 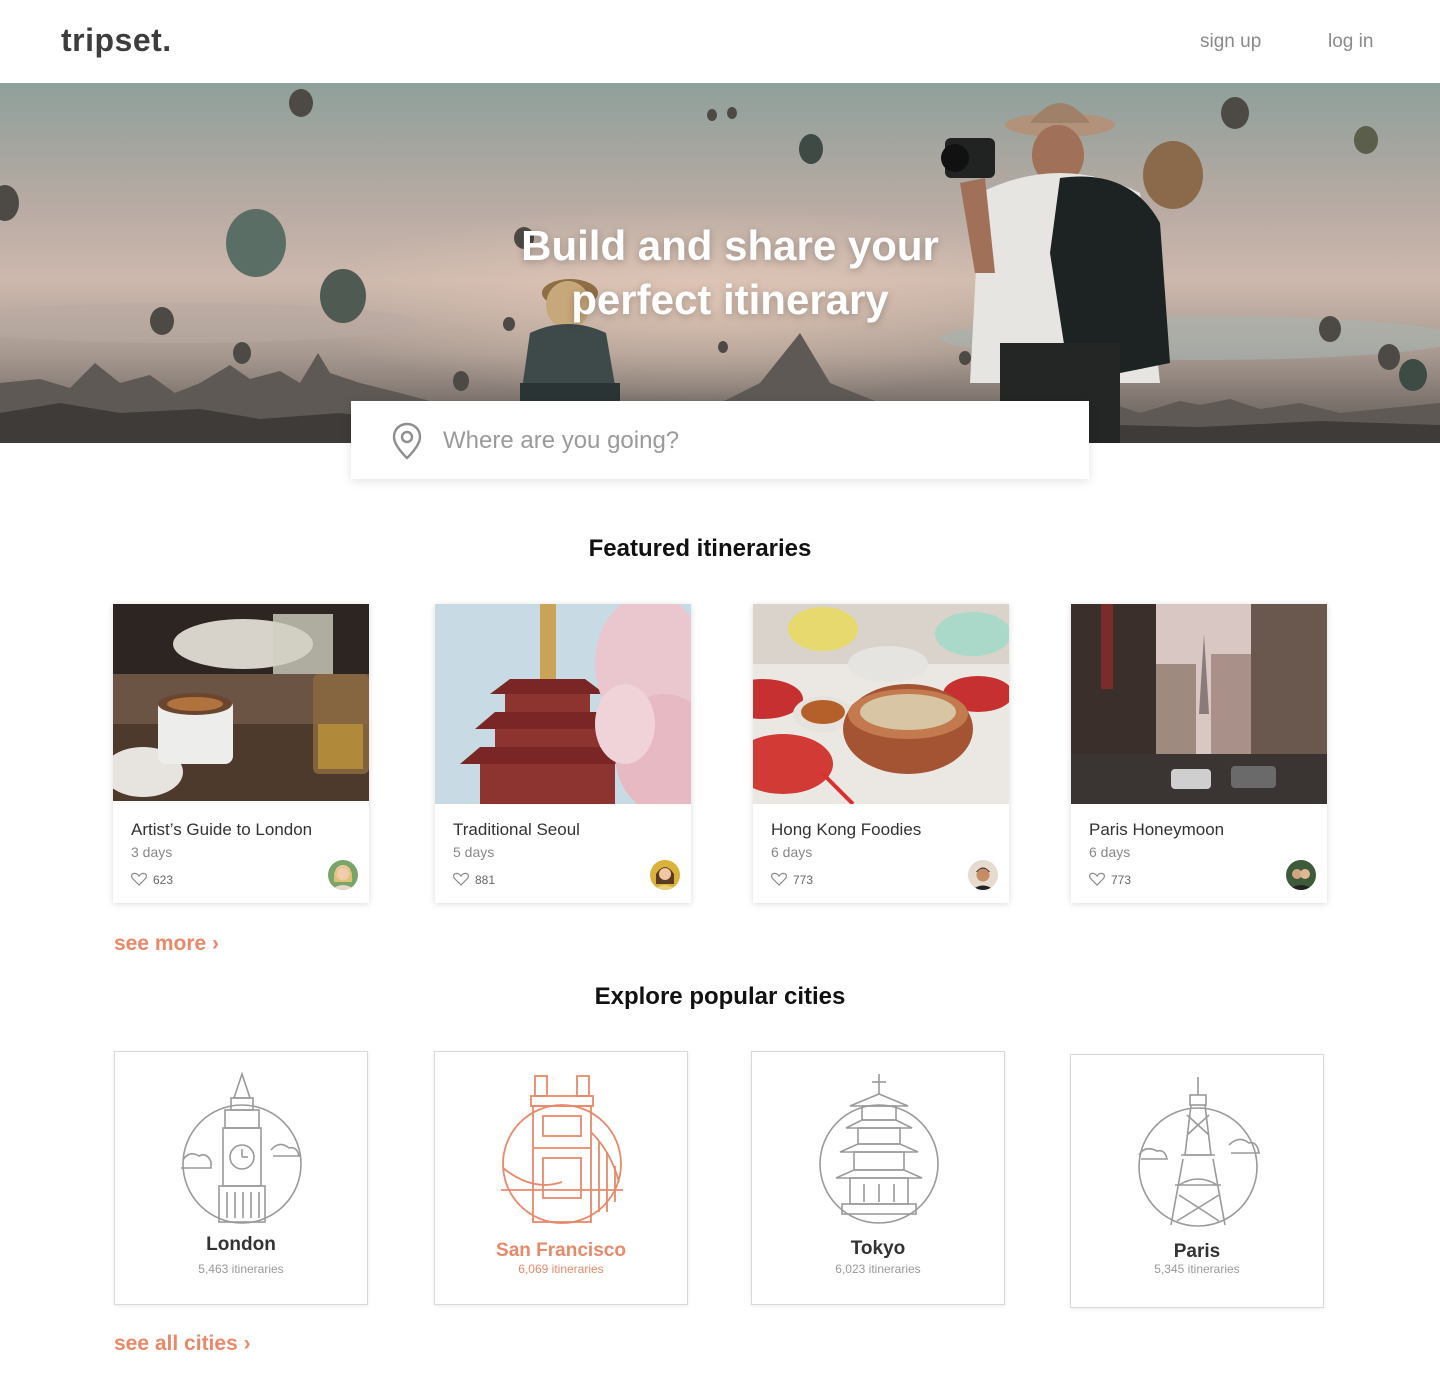 I want to click on itinerary-card: Artist’s Guide to London 3 days 623, so click(x=241, y=753).